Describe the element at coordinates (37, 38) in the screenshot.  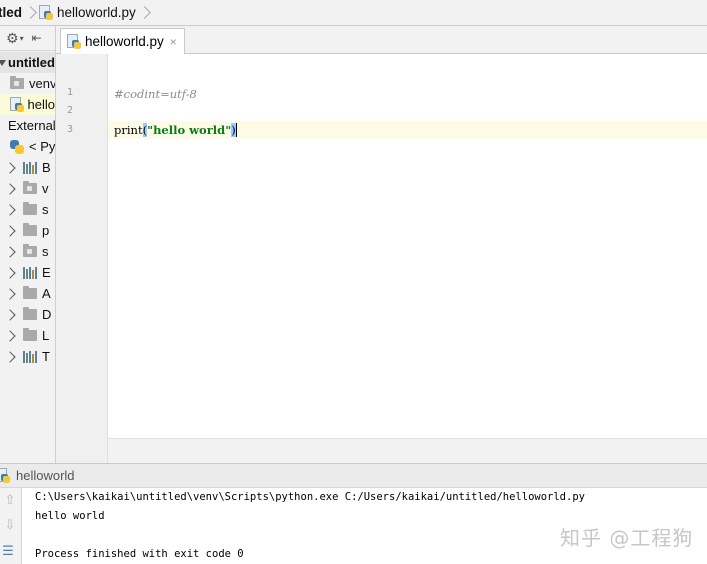
I see `collapse-icon: ⇤` at that location.